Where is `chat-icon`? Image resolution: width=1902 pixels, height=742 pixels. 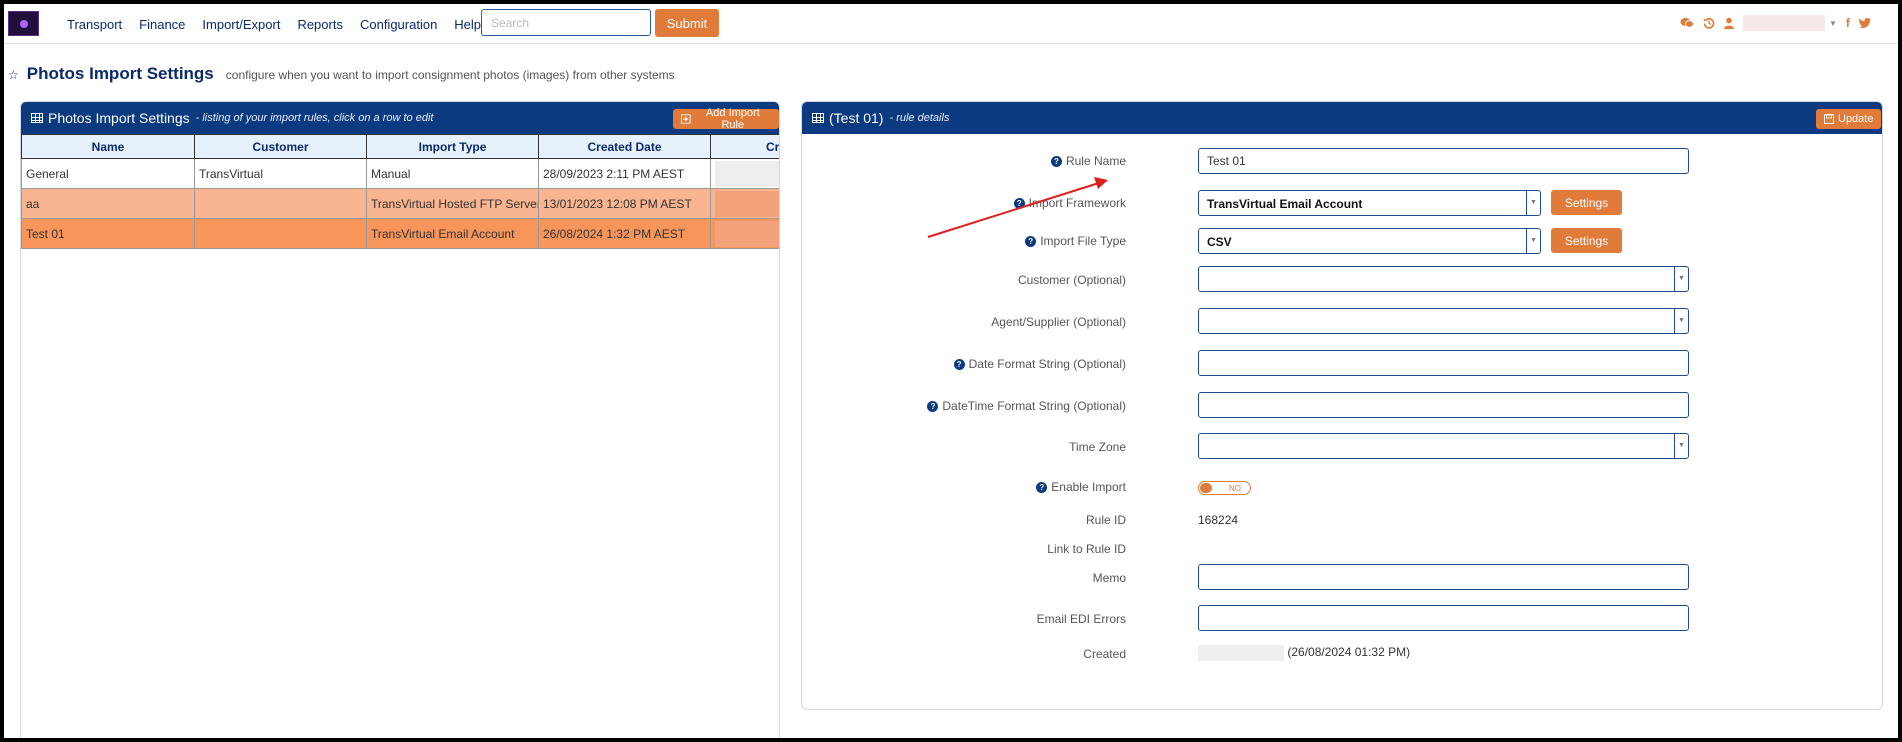
chat-icon is located at coordinates (1687, 23).